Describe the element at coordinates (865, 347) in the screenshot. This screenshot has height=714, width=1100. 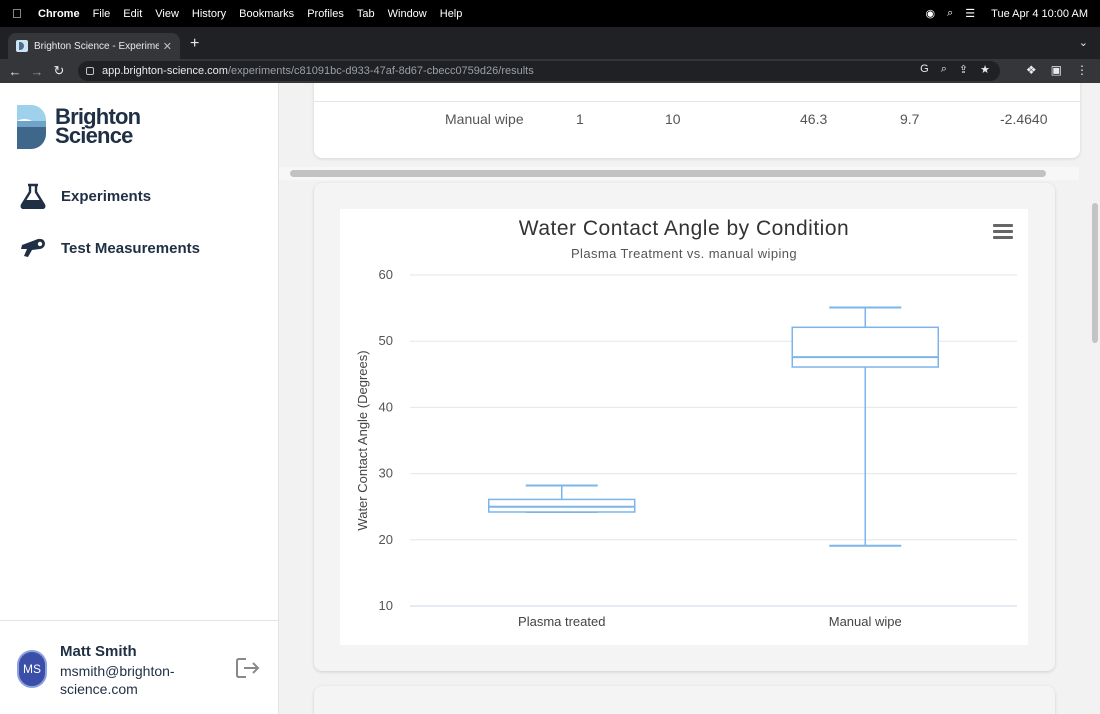
I see `box` at that location.